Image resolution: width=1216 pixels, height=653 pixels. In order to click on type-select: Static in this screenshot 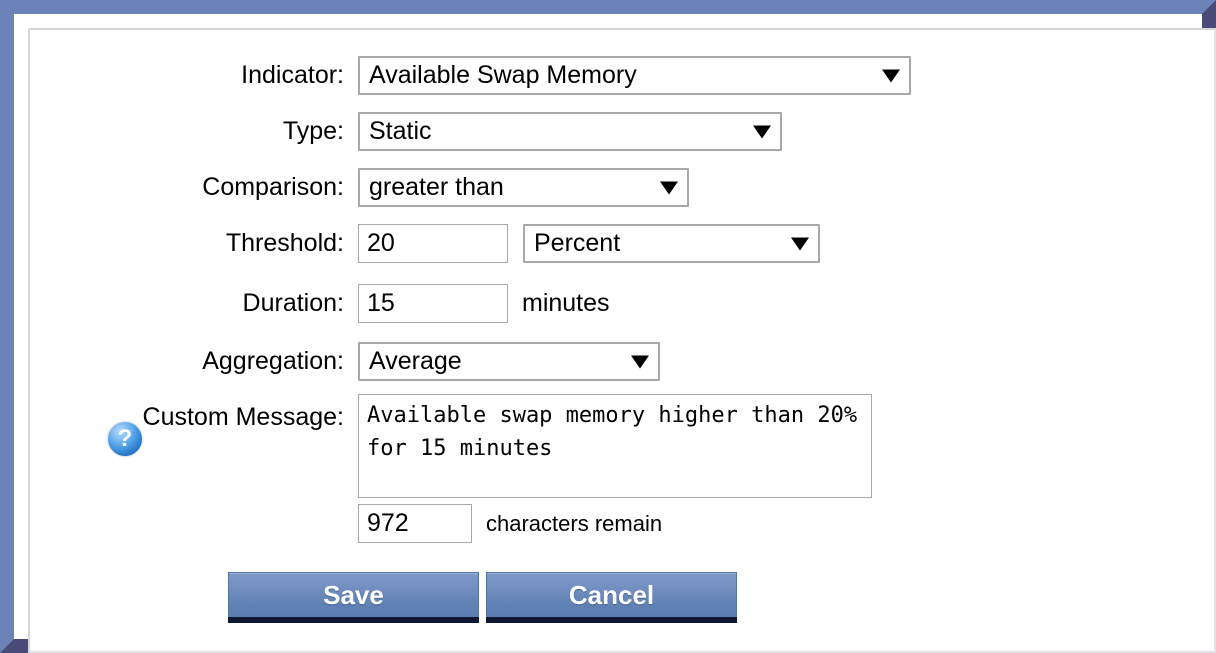, I will do `click(570, 131)`.